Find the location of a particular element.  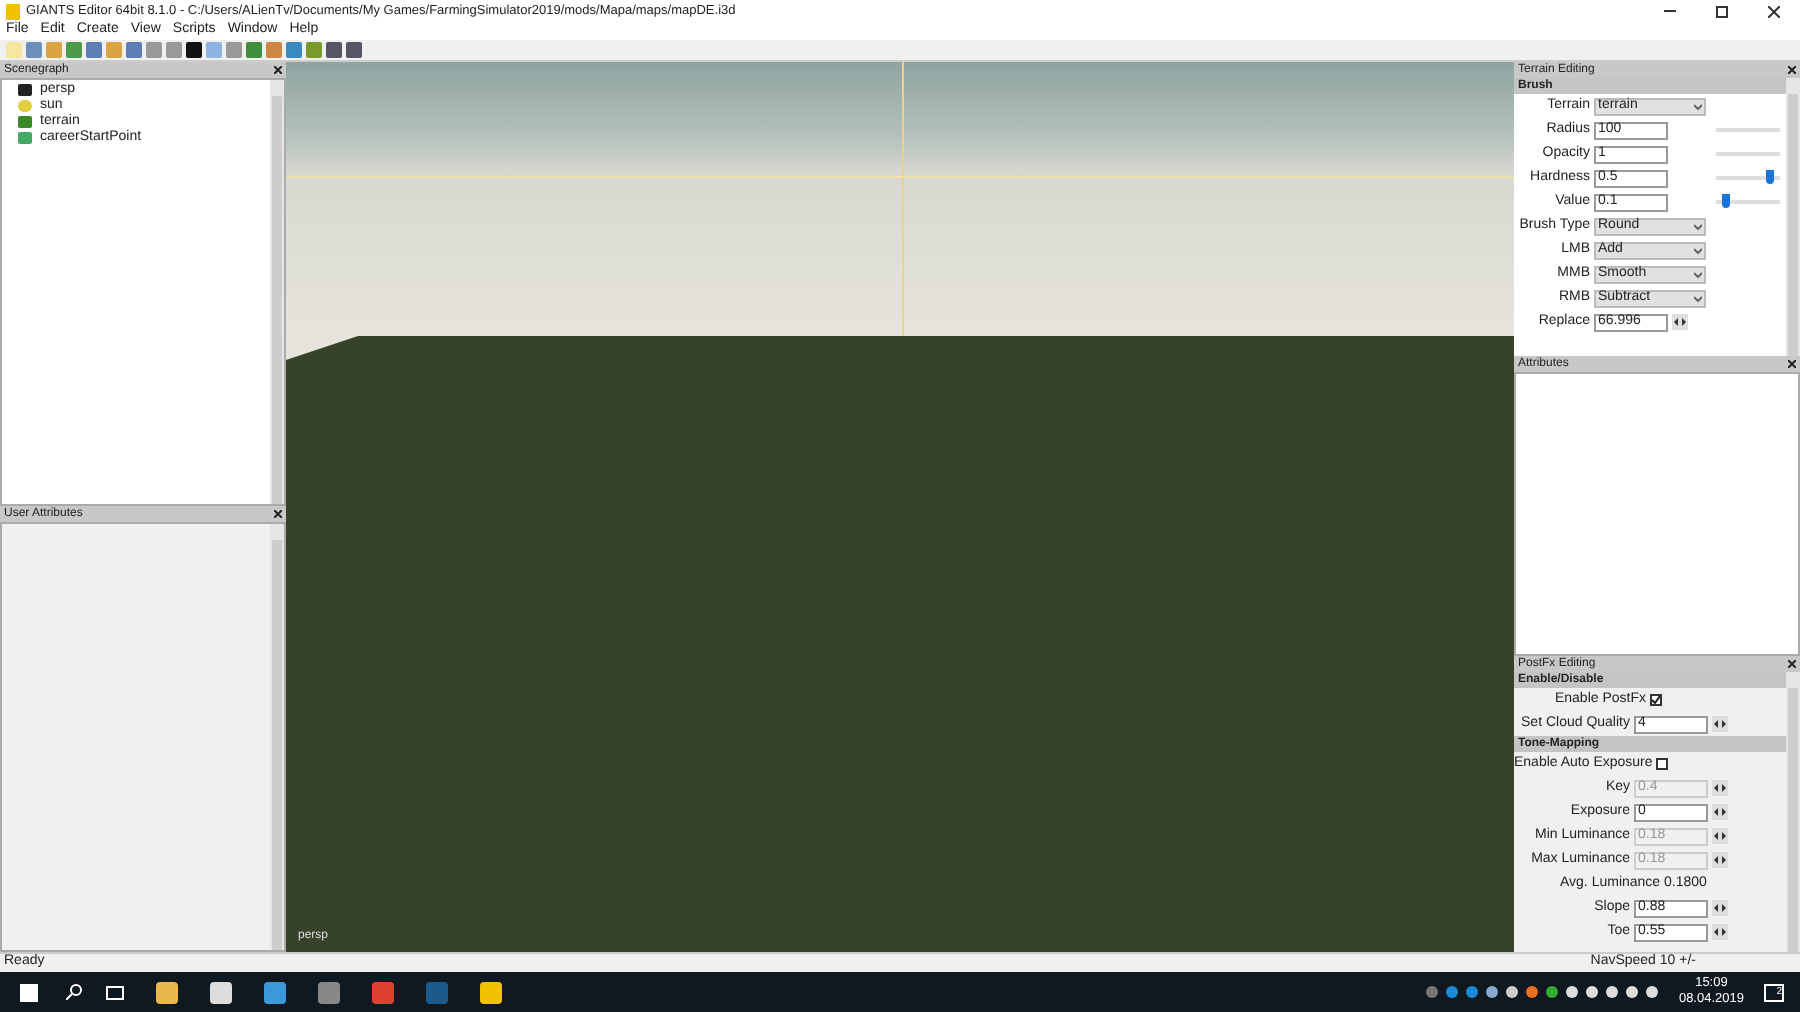

windows-start-icon is located at coordinates (29, 992).